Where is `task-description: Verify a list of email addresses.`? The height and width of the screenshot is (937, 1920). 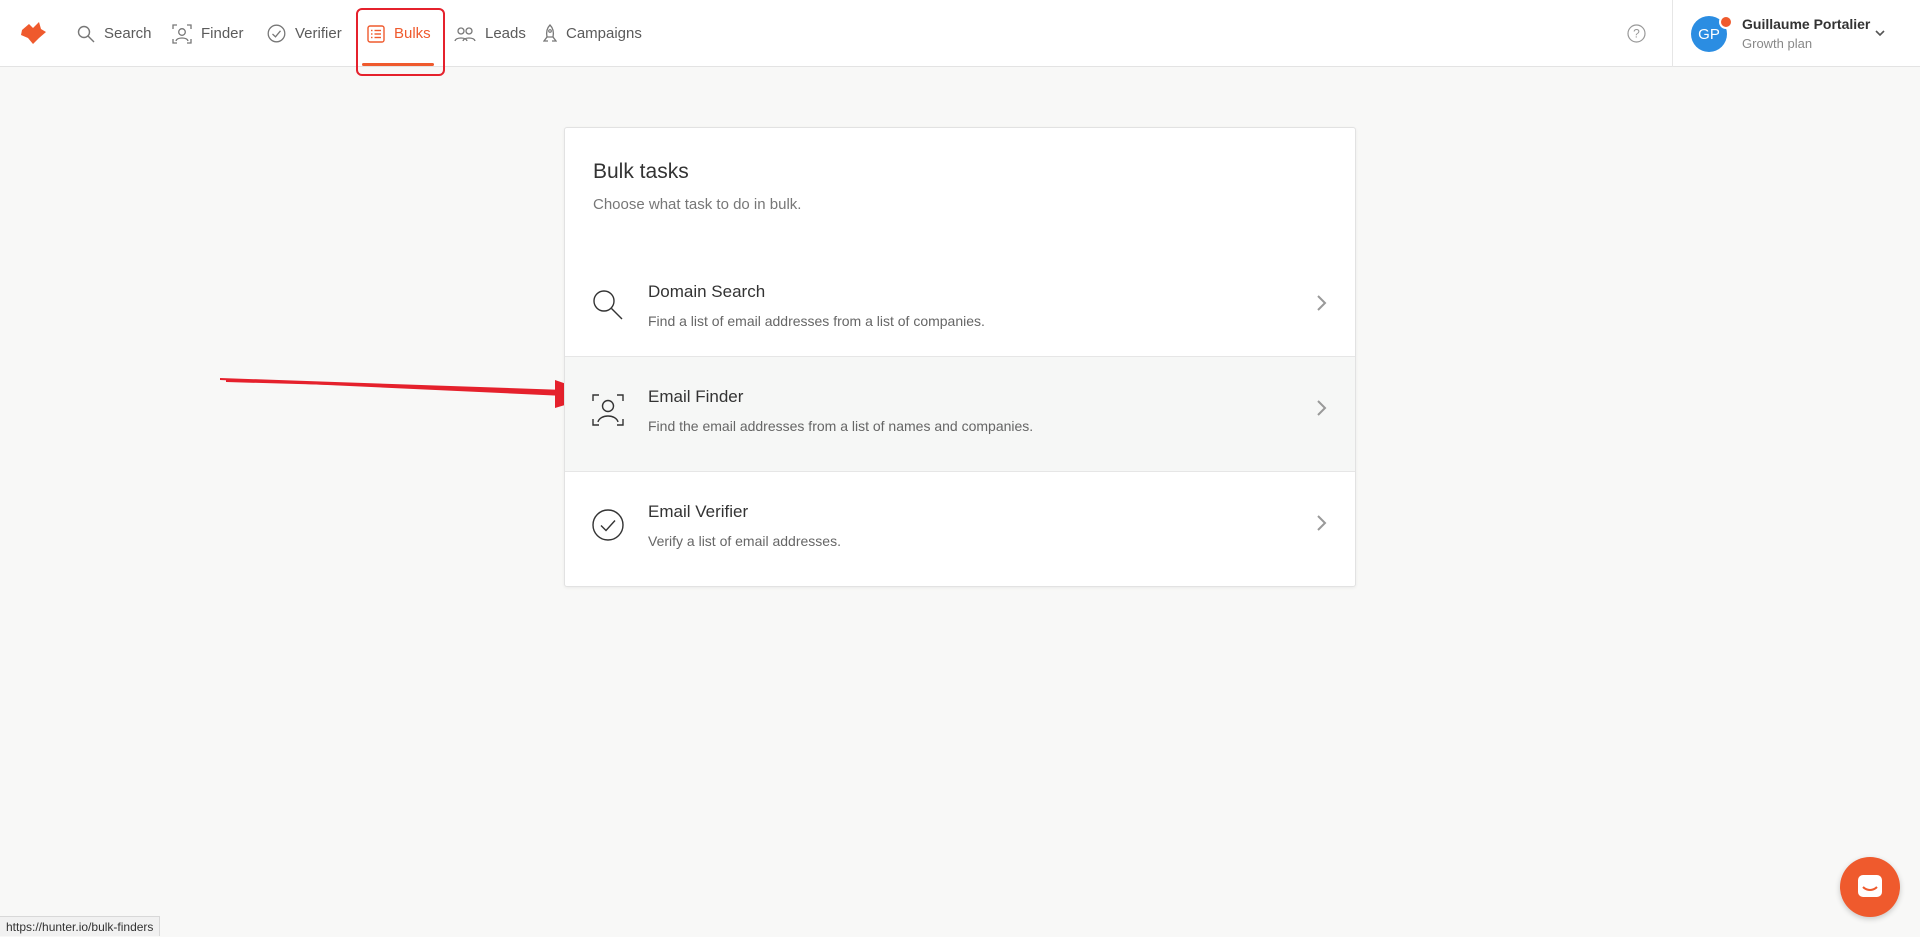 task-description: Verify a list of email addresses. is located at coordinates (744, 541).